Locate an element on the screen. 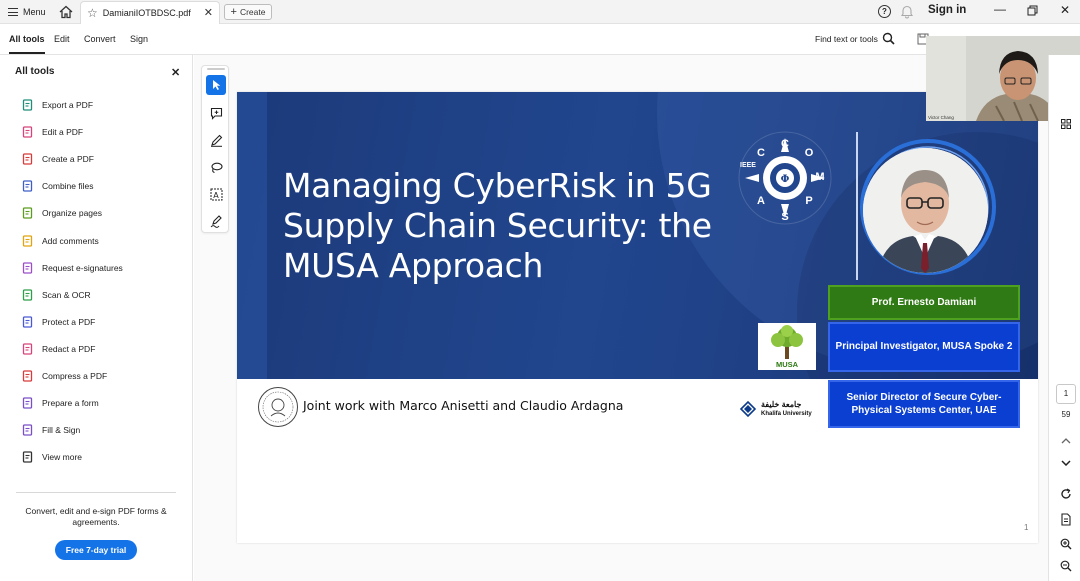 Image resolution: width=1080 pixels, height=581 pixels. tool-item-organize-pages: Organize pages is located at coordinates (62, 213).